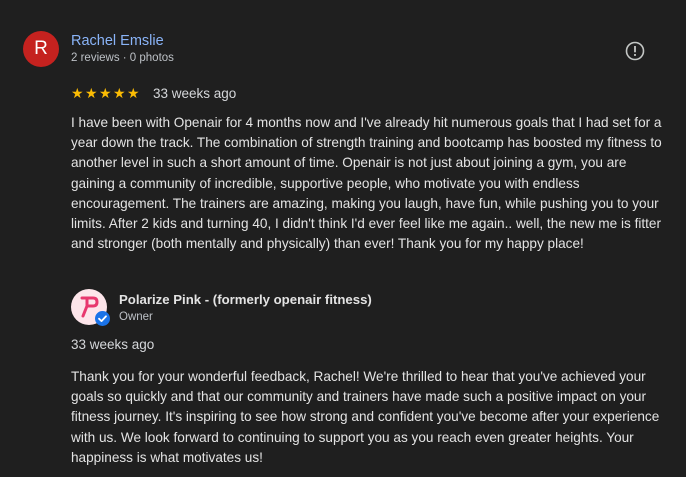 The width and height of the screenshot is (686, 477). What do you see at coordinates (102, 318) in the screenshot?
I see `verified-badge-icon` at bounding box center [102, 318].